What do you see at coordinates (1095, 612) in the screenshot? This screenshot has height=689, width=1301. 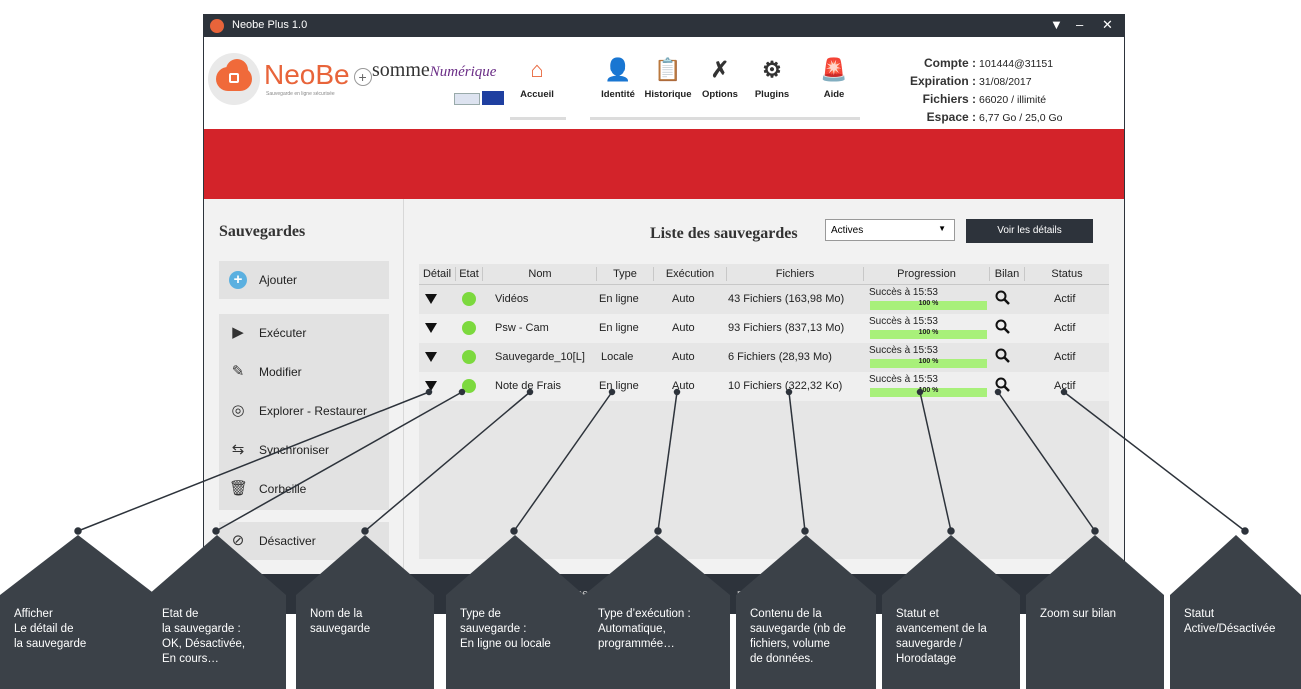 I see `callout-bilan: Zoom sur bilan` at bounding box center [1095, 612].